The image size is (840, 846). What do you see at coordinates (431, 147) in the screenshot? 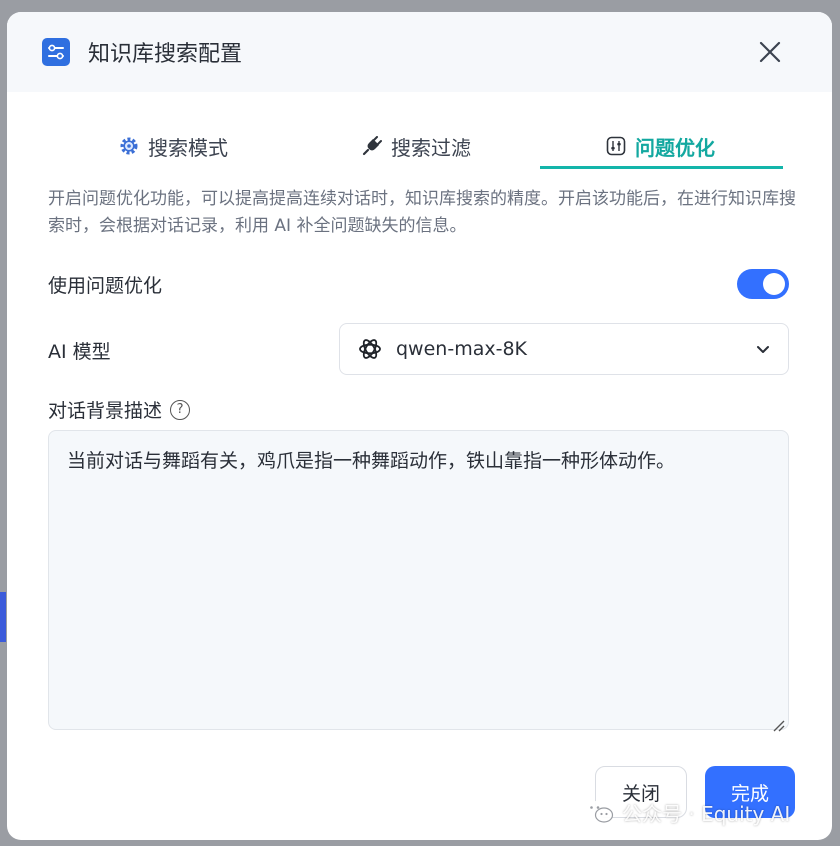
I see `tab-label: 搜索过滤` at bounding box center [431, 147].